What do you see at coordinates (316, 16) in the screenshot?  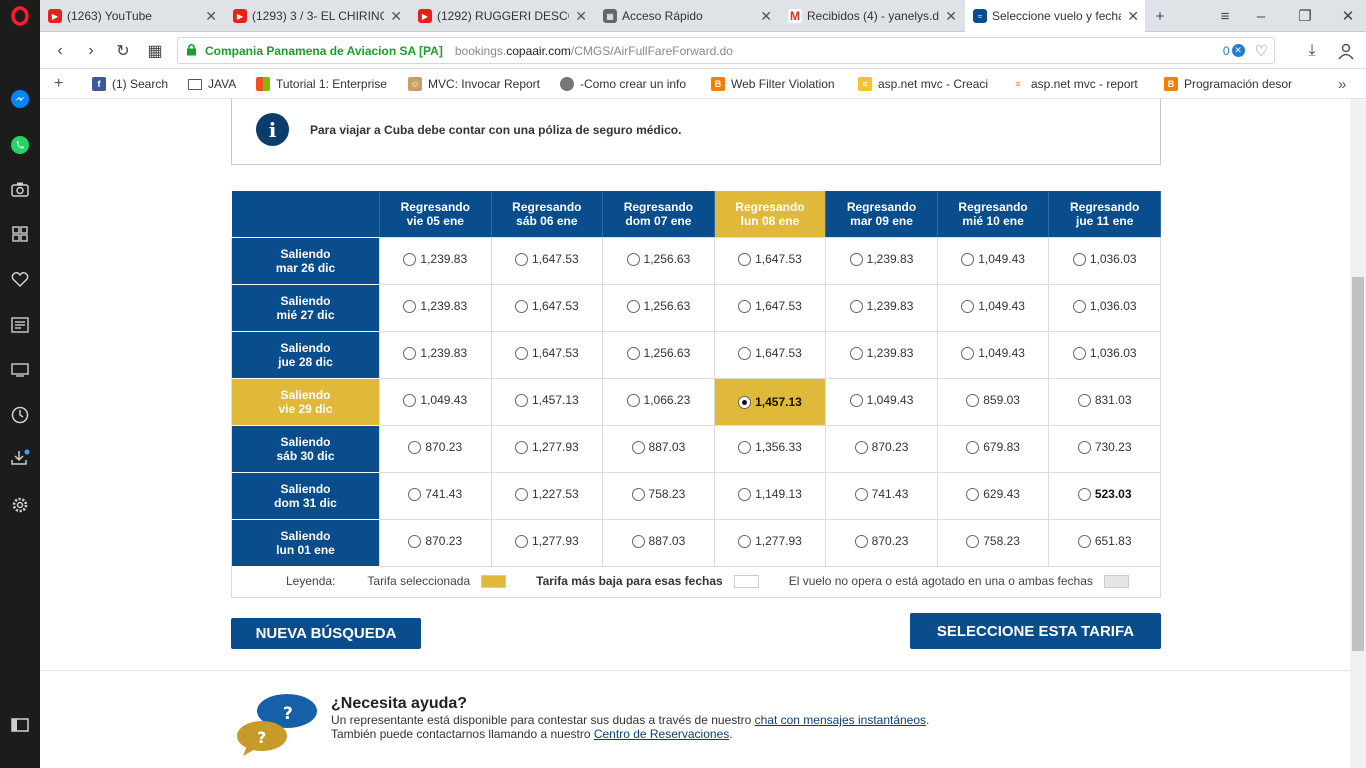 I see `tab-youtube-2: ▶ (1293) 3 / 3- EL CHIRING ✕` at bounding box center [316, 16].